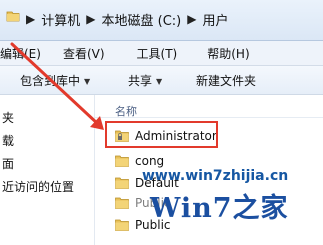 Image resolution: width=323 pixels, height=245 pixels. What do you see at coordinates (38, 186) in the screenshot?
I see `nav-item-recent-places: 近访问的位置` at bounding box center [38, 186].